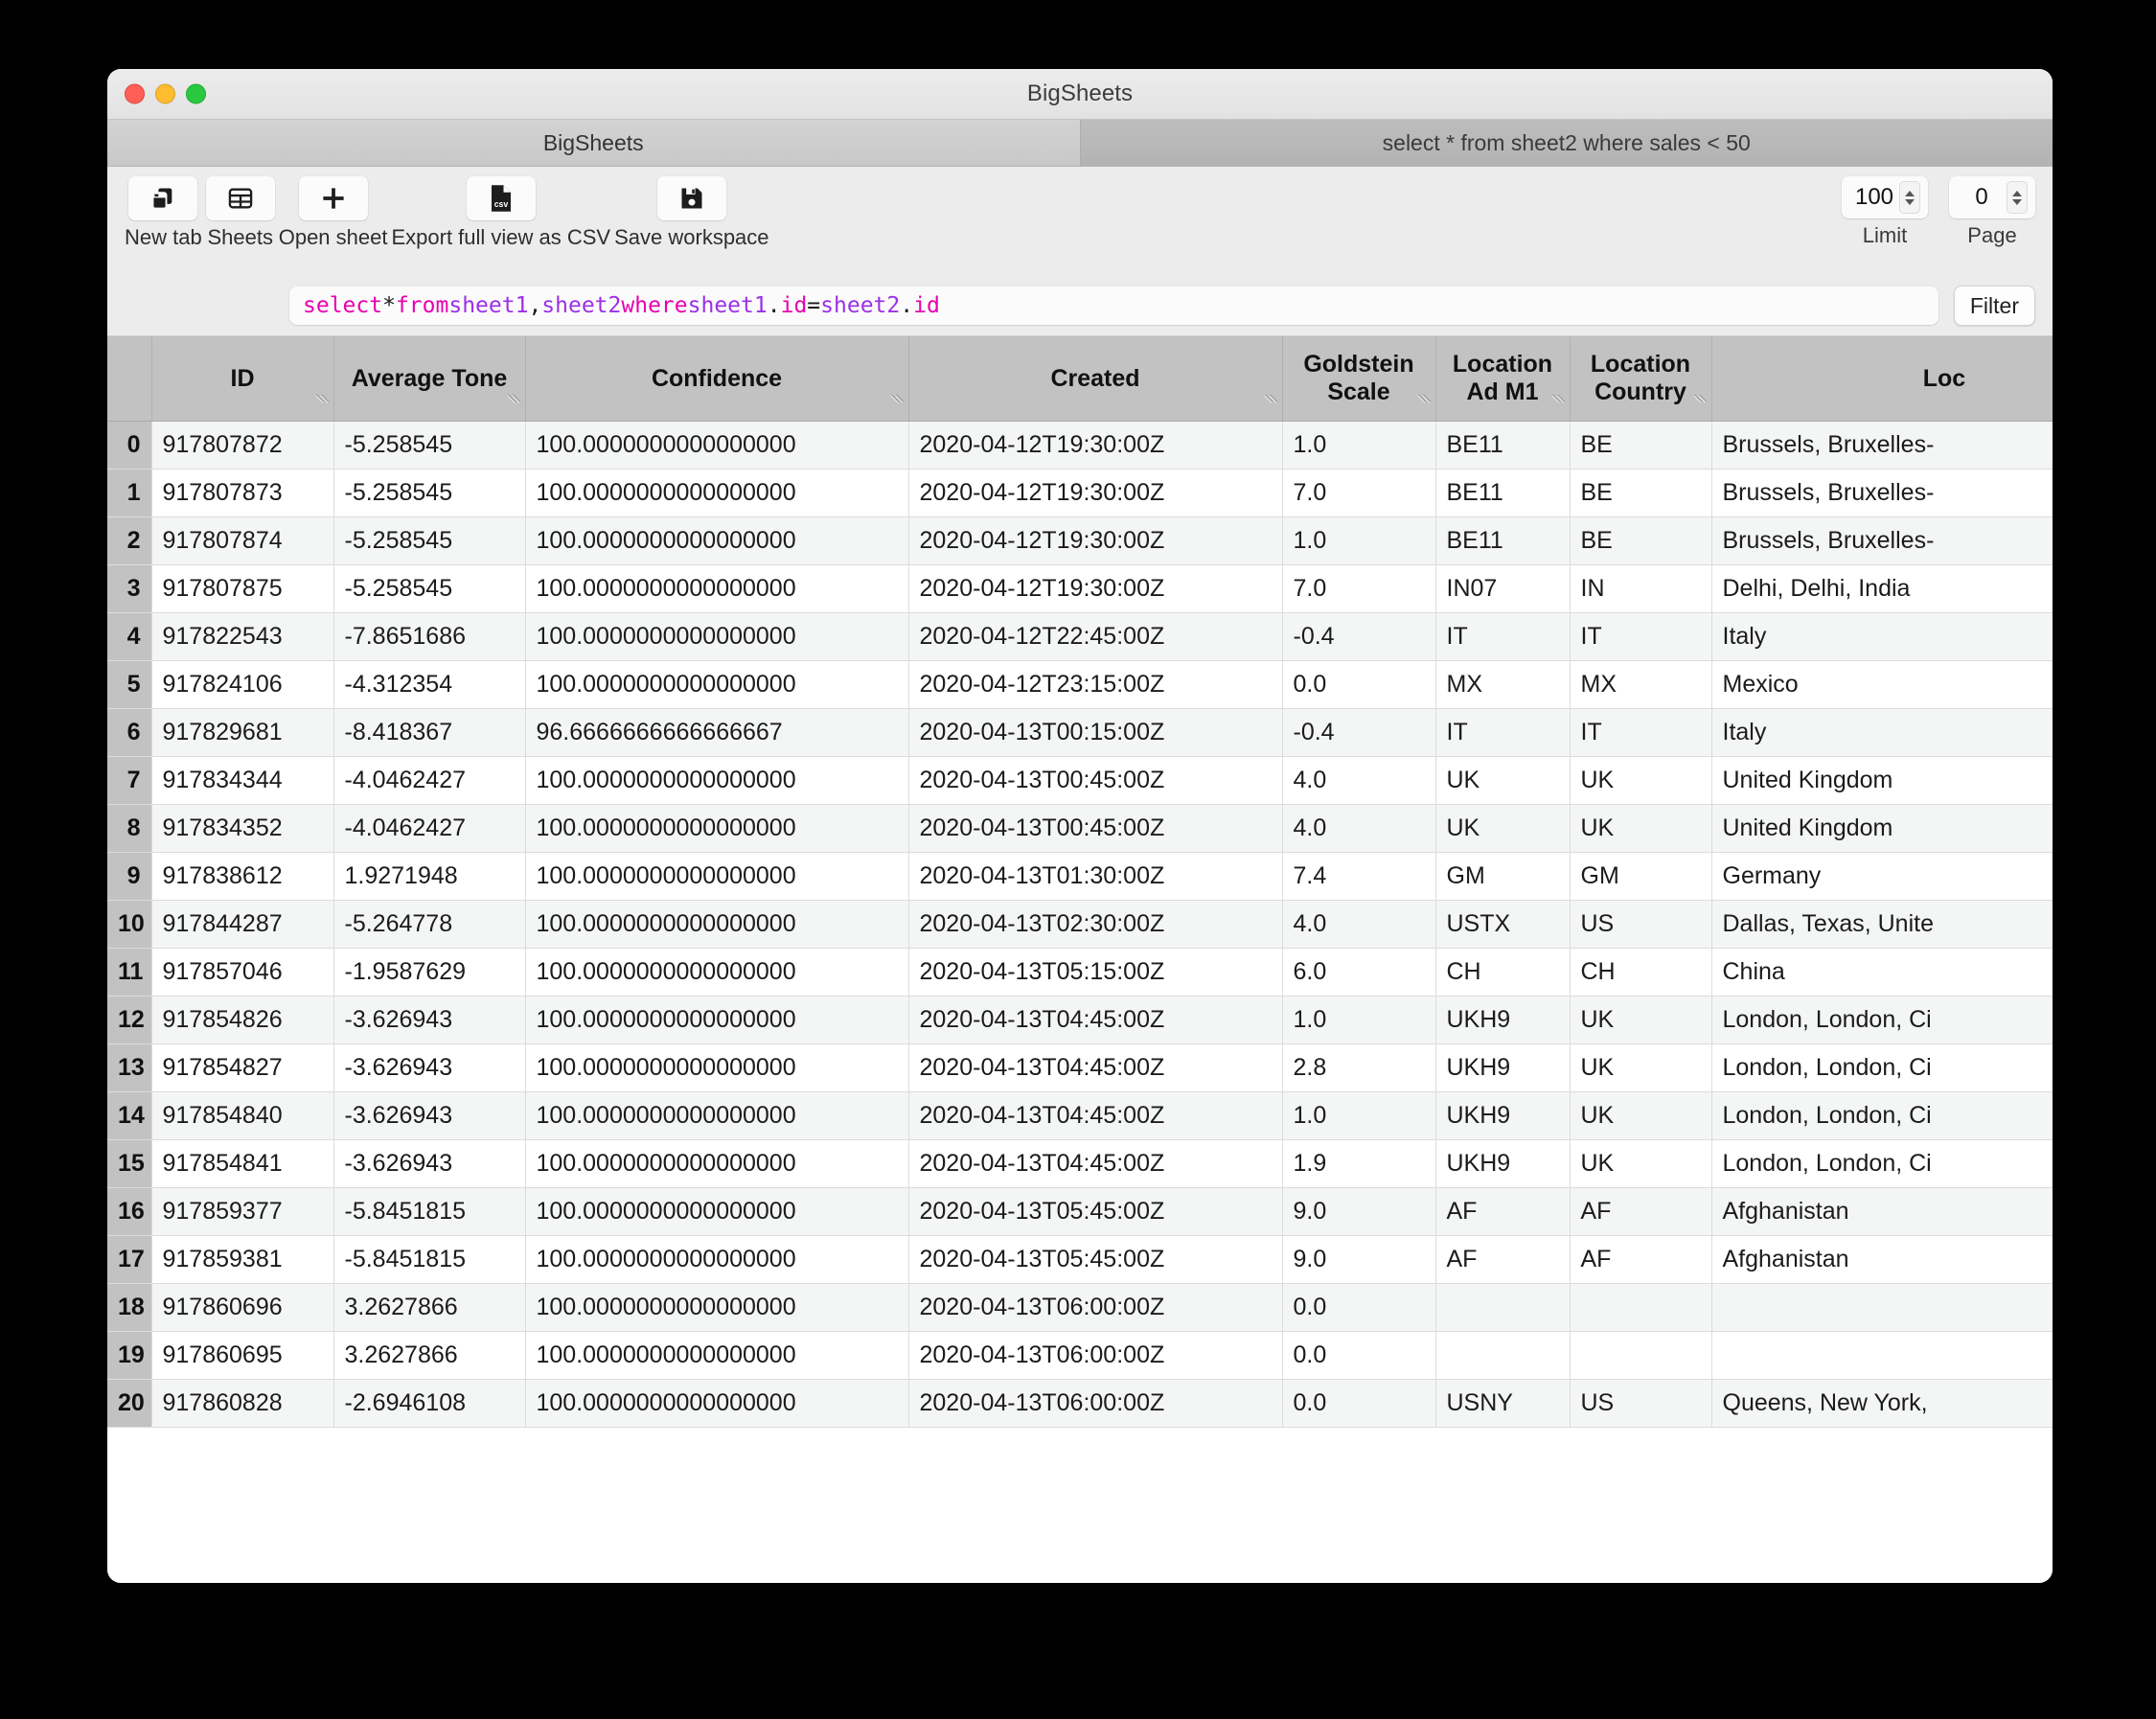 This screenshot has width=2156, height=1719. Describe the element at coordinates (1882, 445) in the screenshot. I see `cell-location-name: Brussels, Bruxelles-` at that location.